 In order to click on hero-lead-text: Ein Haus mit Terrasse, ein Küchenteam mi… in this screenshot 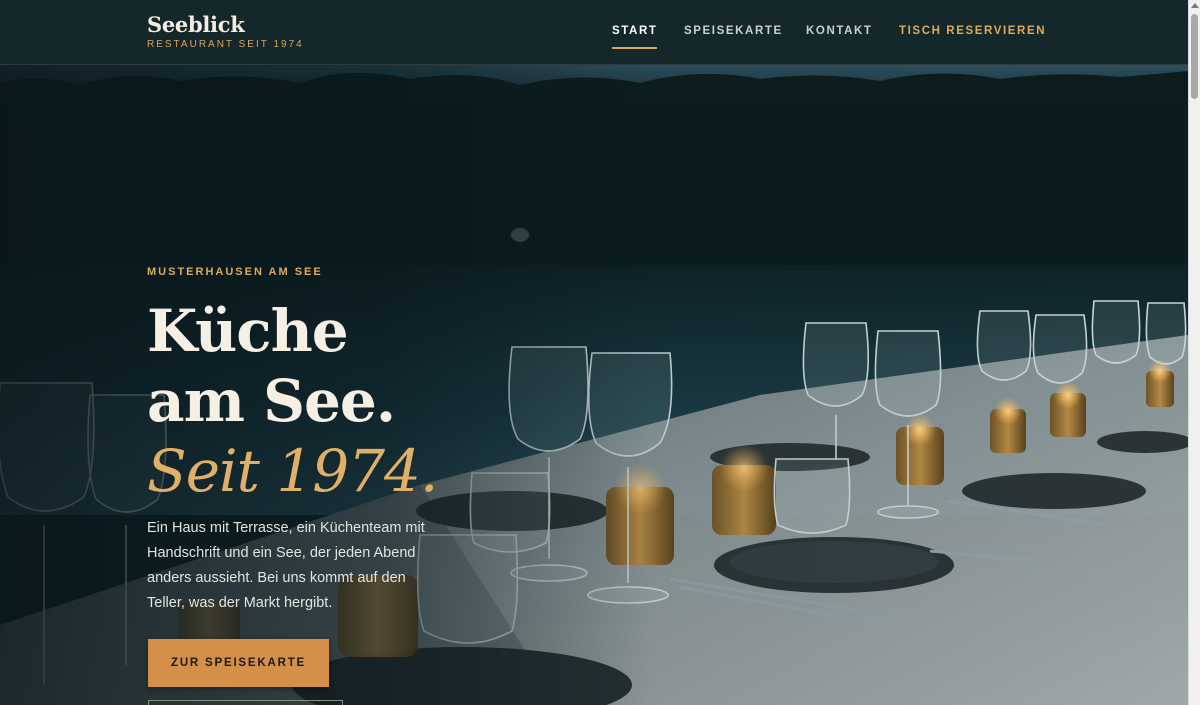, I will do `click(286, 565)`.